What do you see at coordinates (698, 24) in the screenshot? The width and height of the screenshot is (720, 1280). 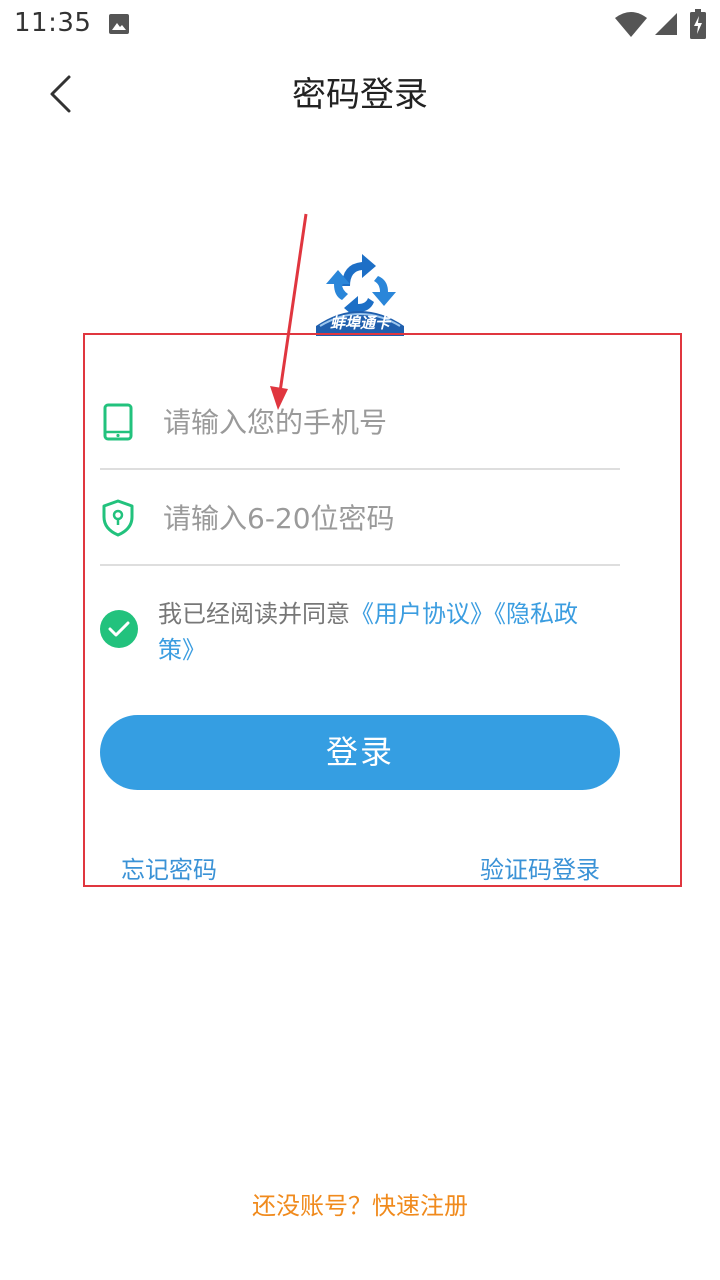 I see `battery-charging-icon` at bounding box center [698, 24].